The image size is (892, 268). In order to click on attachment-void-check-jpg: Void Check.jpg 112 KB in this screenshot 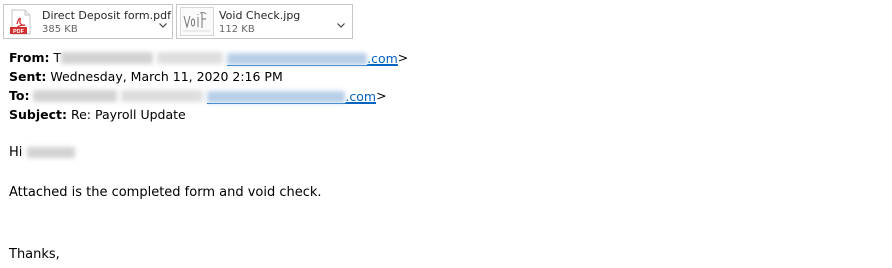, I will do `click(264, 21)`.